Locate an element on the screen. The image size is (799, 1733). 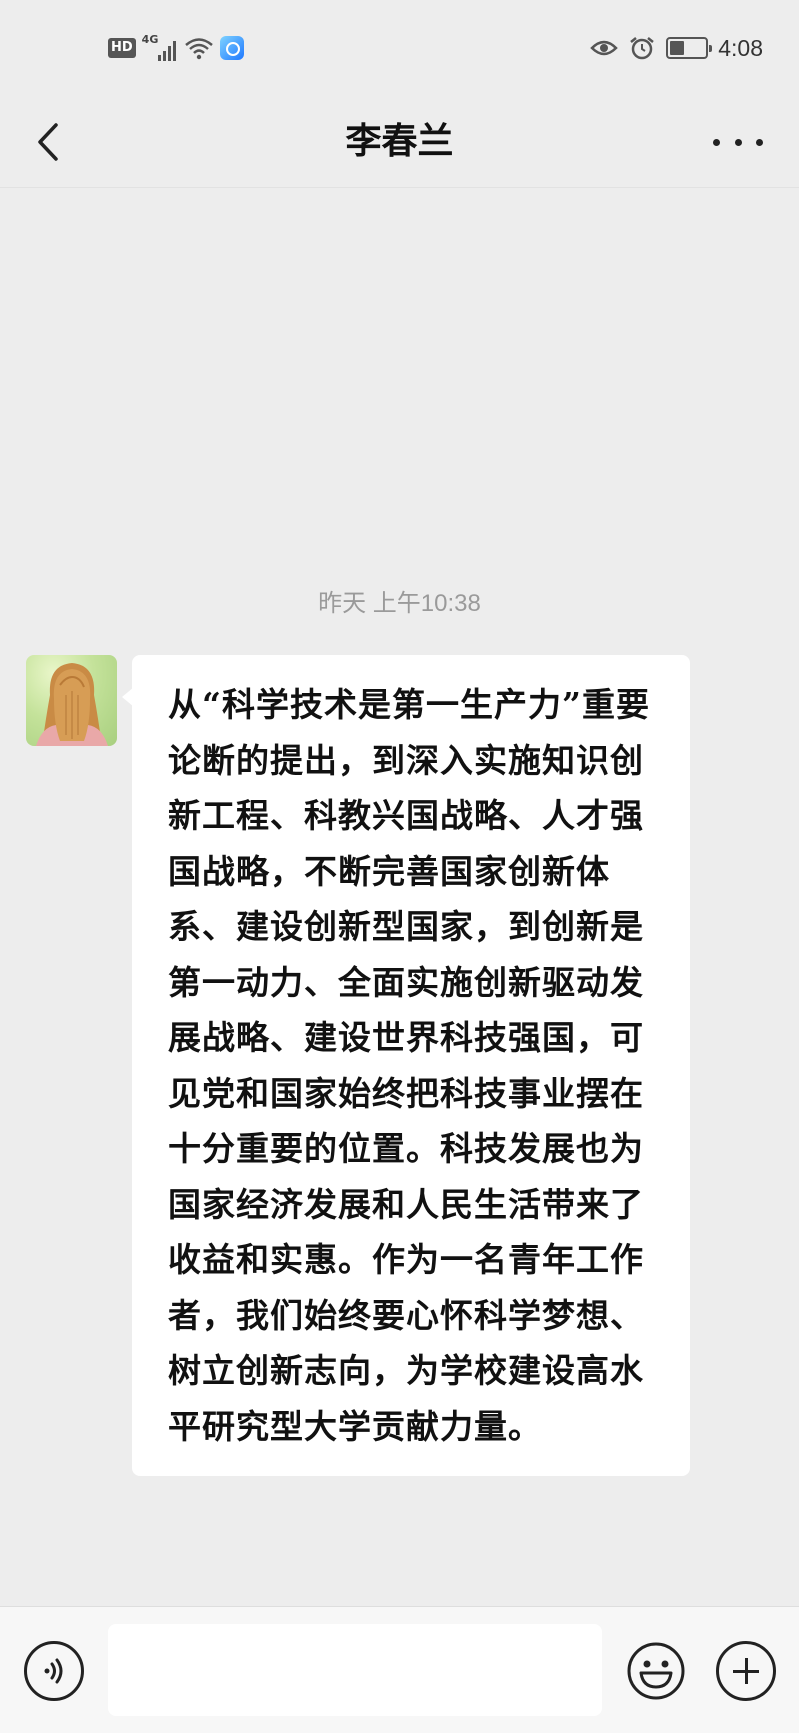
status-right: 4:08 is located at coordinates (676, 48).